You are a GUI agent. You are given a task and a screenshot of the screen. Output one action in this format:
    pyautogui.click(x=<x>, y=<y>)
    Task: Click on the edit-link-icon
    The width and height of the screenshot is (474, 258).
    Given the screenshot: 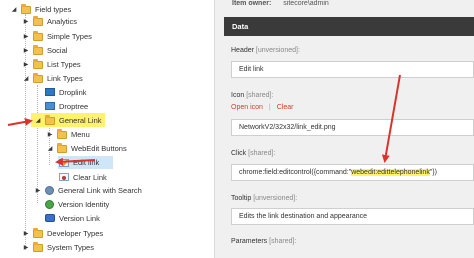 What is the action you would take?
    pyautogui.click(x=64, y=162)
    